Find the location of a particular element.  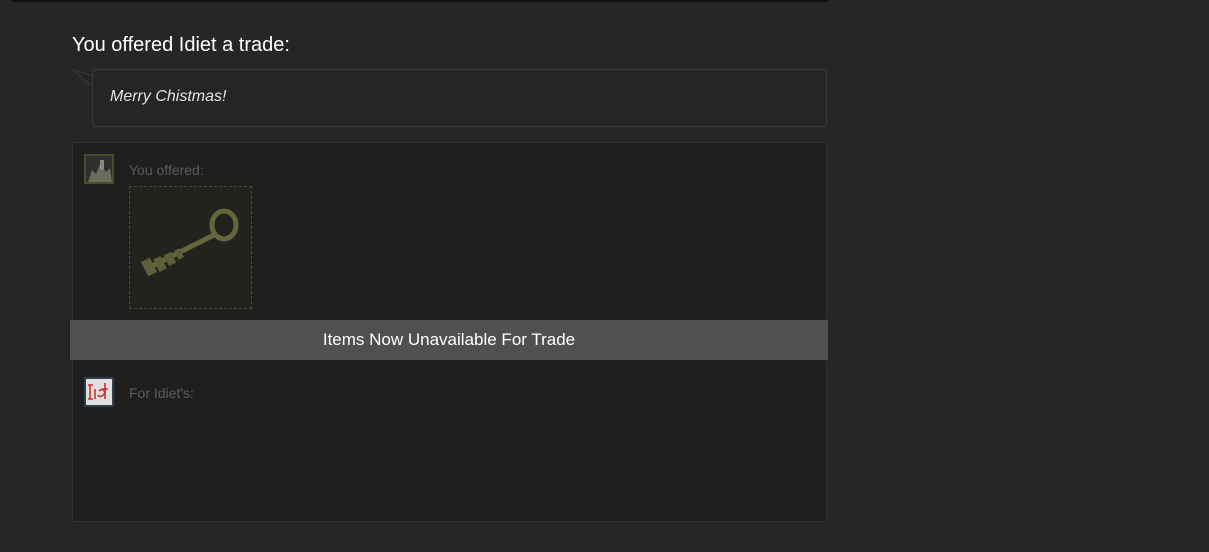

items-unavailable-banner: Items Now Unavailable For Trade is located at coordinates (449, 340).